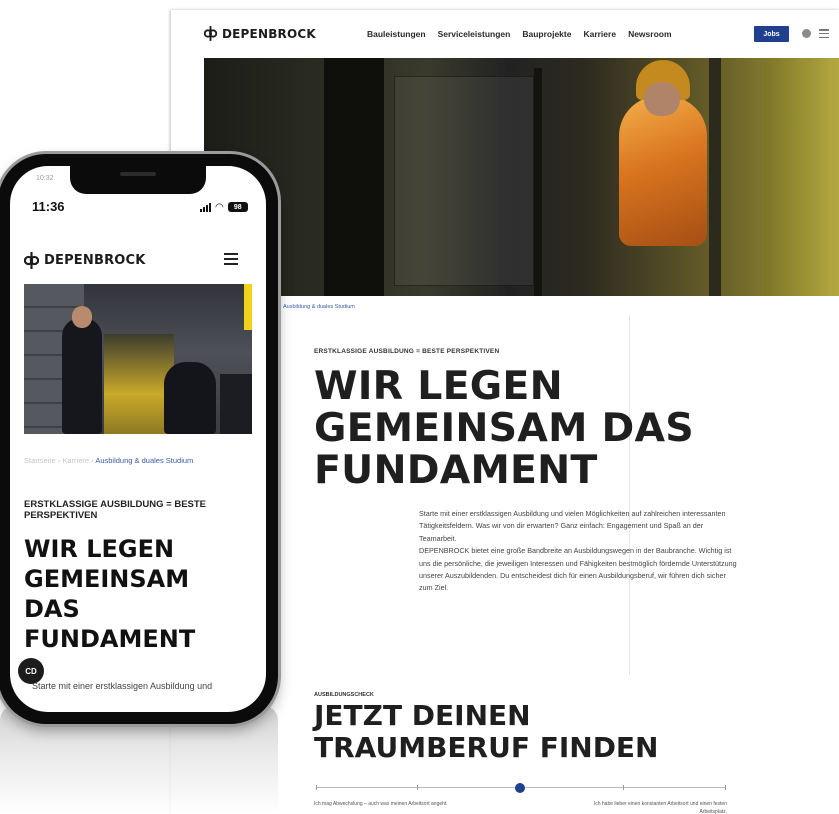  What do you see at coordinates (110, 594) in the screenshot?
I see `mobile-page-title: WIR LEGEN GEMEINSAM DAS FUNDAMENT` at bounding box center [110, 594].